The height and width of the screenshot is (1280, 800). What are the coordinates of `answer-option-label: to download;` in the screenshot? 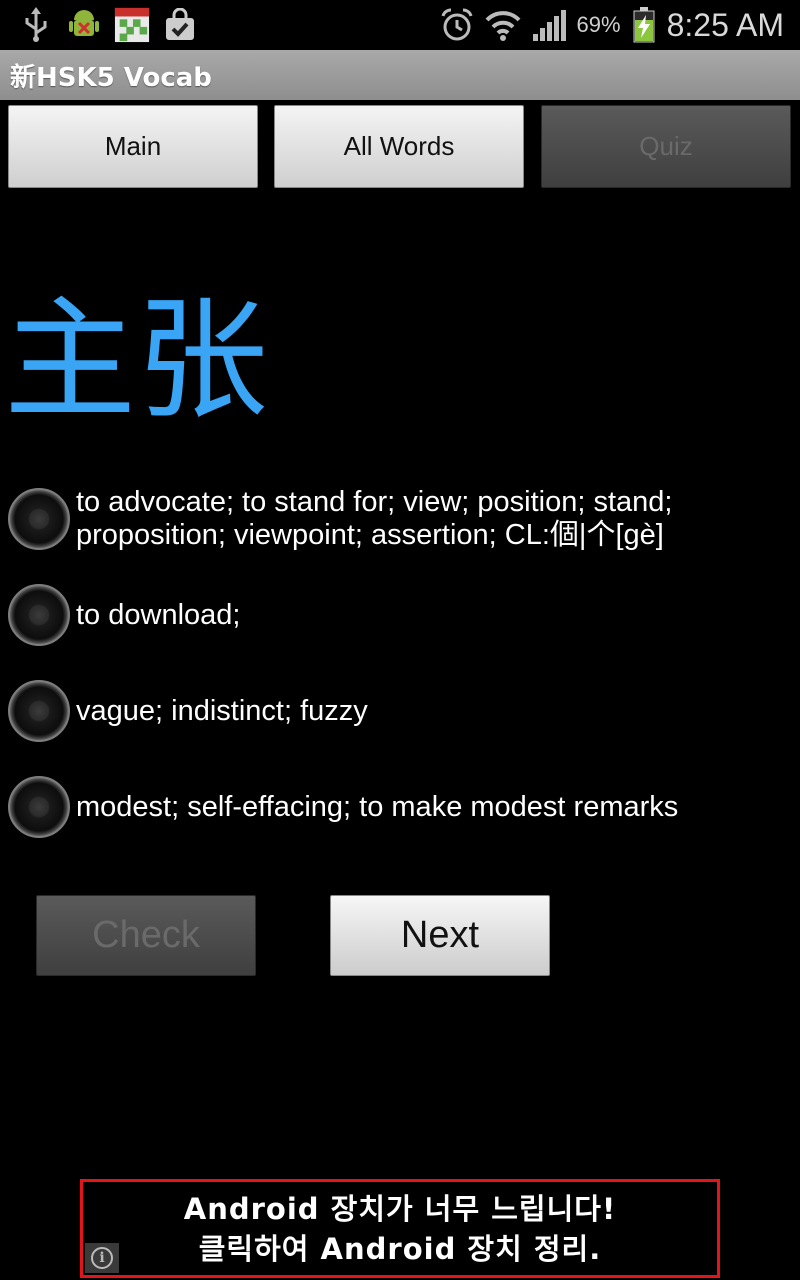 It's located at (158, 615).